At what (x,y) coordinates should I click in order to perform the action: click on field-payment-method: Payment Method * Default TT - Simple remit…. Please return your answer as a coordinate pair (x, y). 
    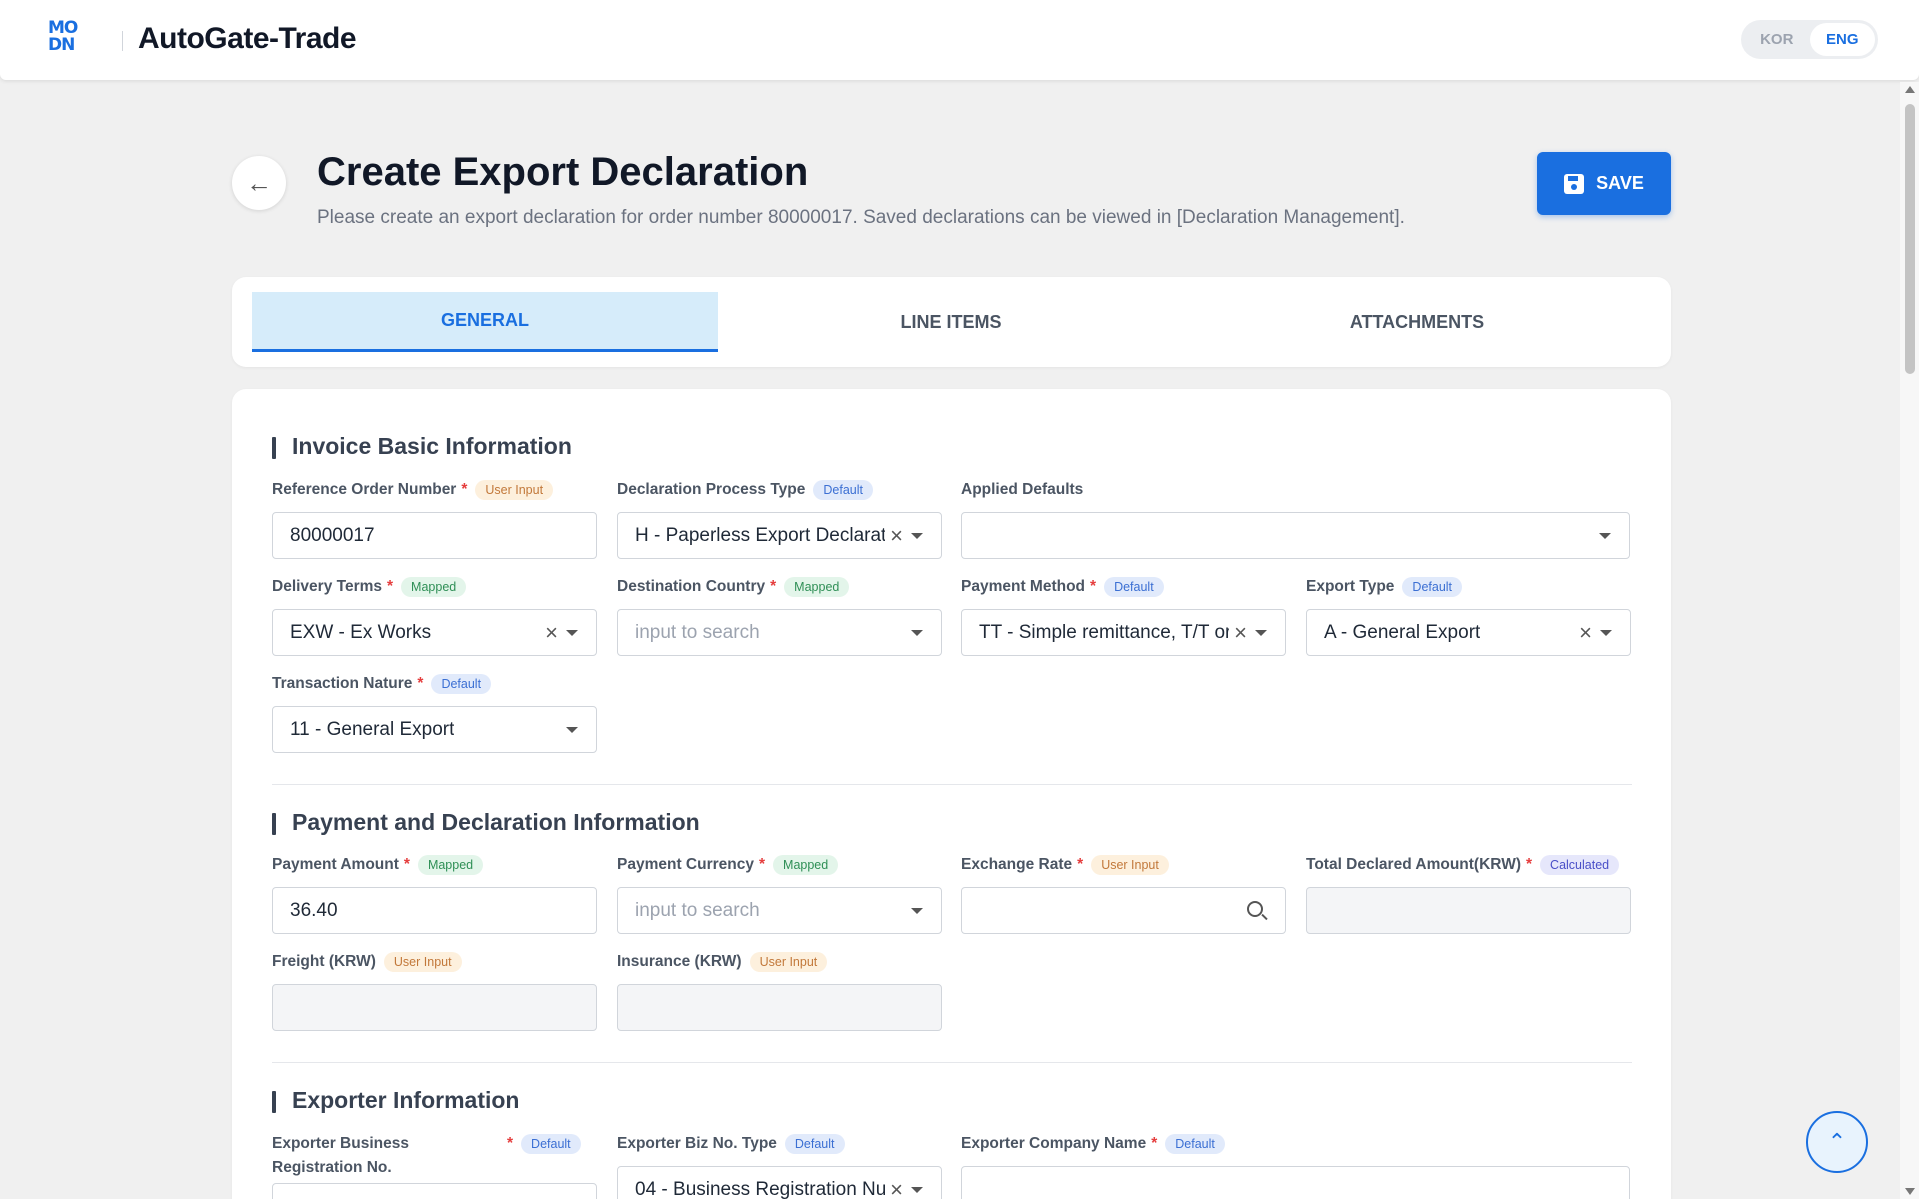
    Looking at the image, I should click on (1123, 615).